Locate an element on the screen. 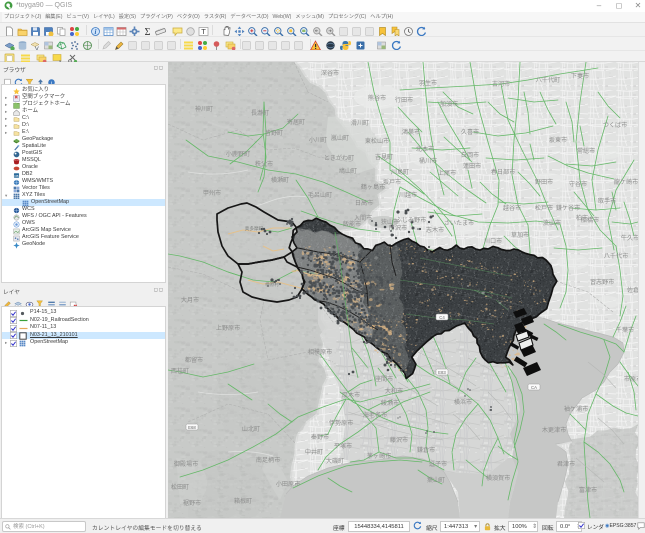  svg-text: ときがわ町 is located at coordinates (339, 158).